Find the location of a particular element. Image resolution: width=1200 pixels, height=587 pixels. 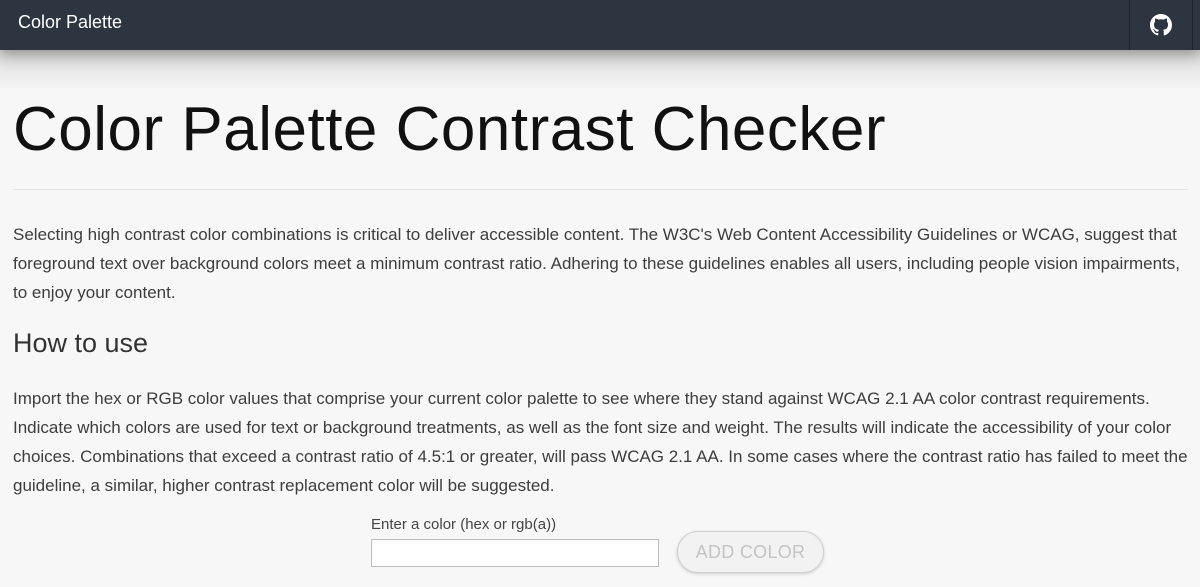

top-navbar: Color Palette is located at coordinates (600, 25).